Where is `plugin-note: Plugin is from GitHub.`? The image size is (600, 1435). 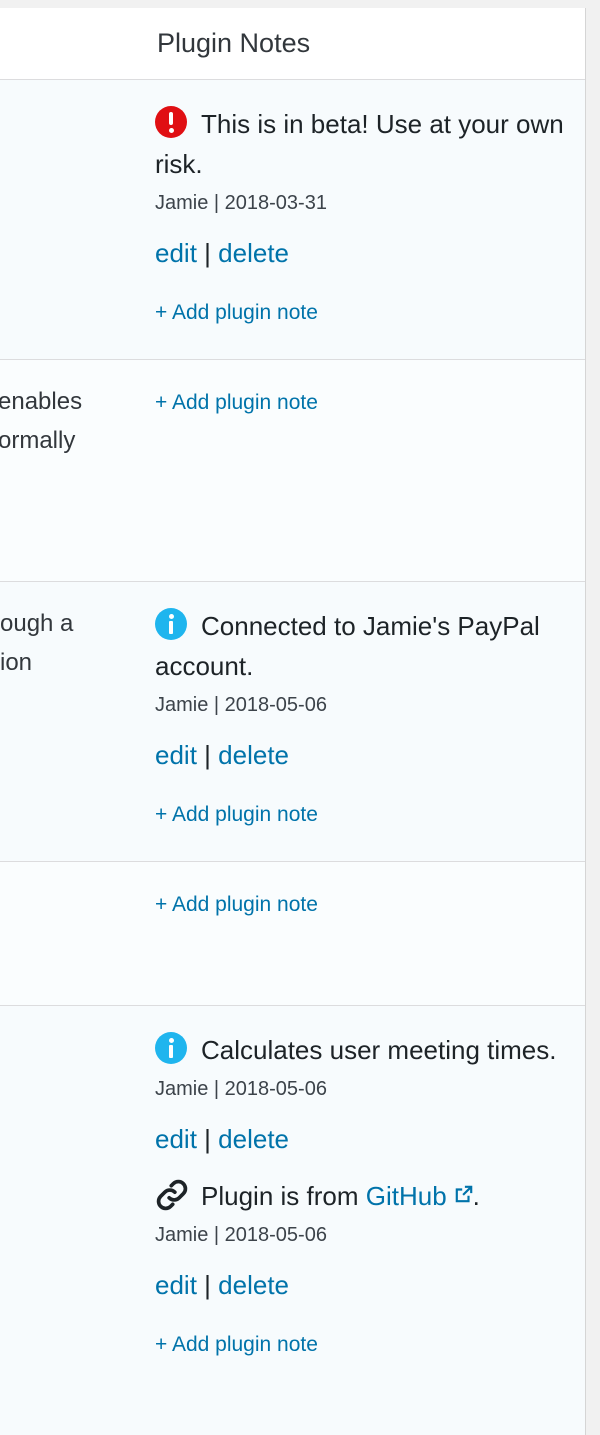 plugin-note: Plugin is from GitHub. is located at coordinates (361, 1196).